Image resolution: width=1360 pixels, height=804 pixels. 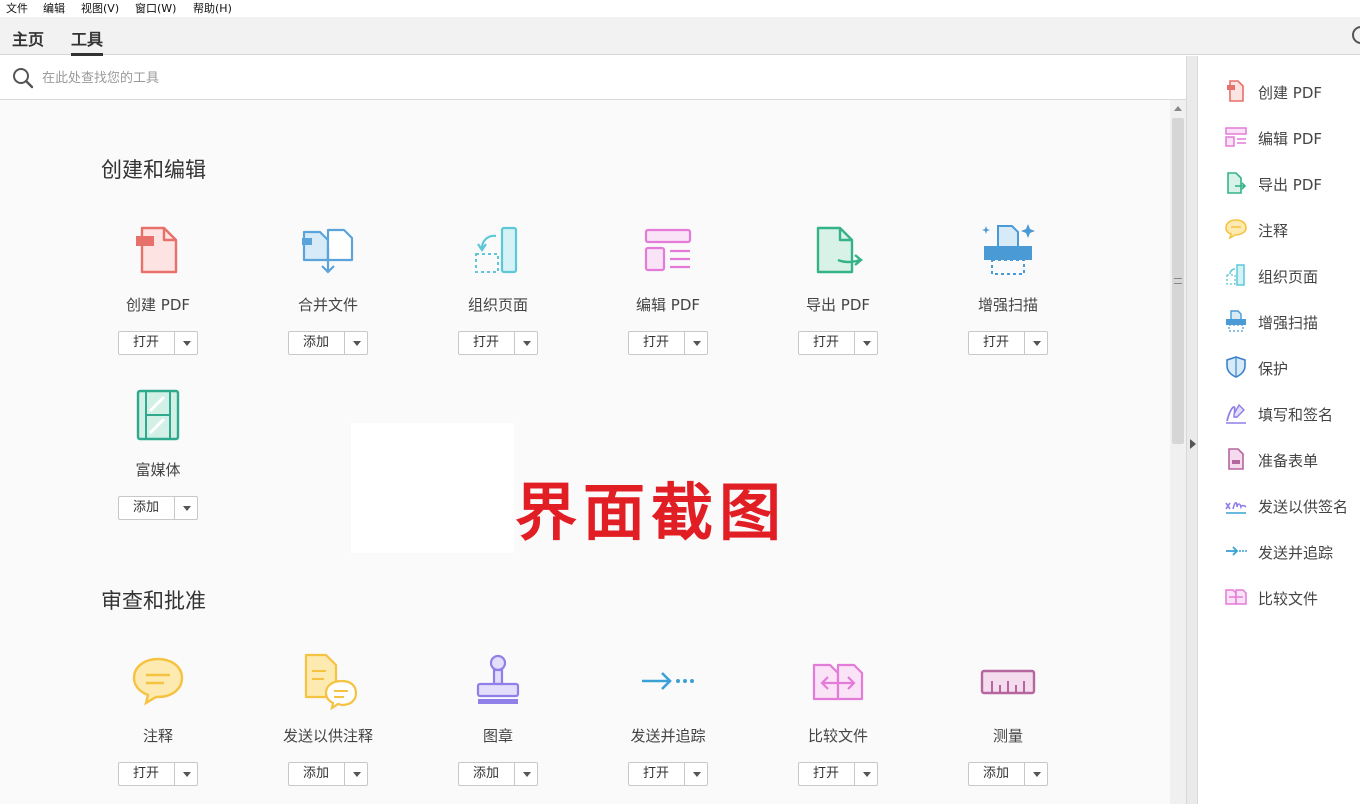 What do you see at coordinates (327, 305) in the screenshot?
I see `tool-label: 合并文件` at bounding box center [327, 305].